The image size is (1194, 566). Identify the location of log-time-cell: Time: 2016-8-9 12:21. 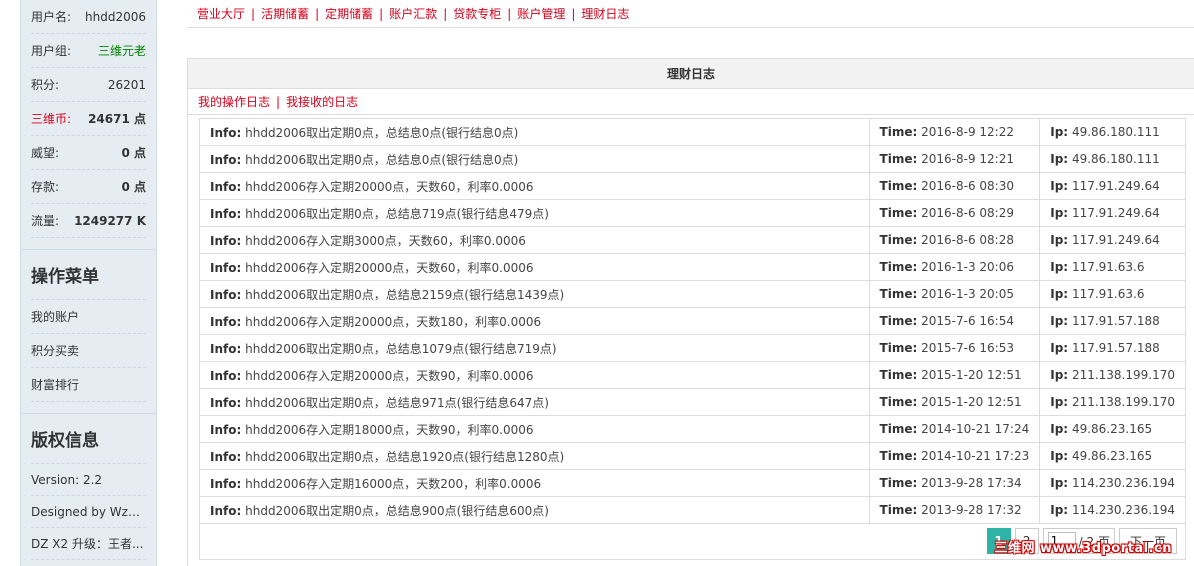
(954, 159).